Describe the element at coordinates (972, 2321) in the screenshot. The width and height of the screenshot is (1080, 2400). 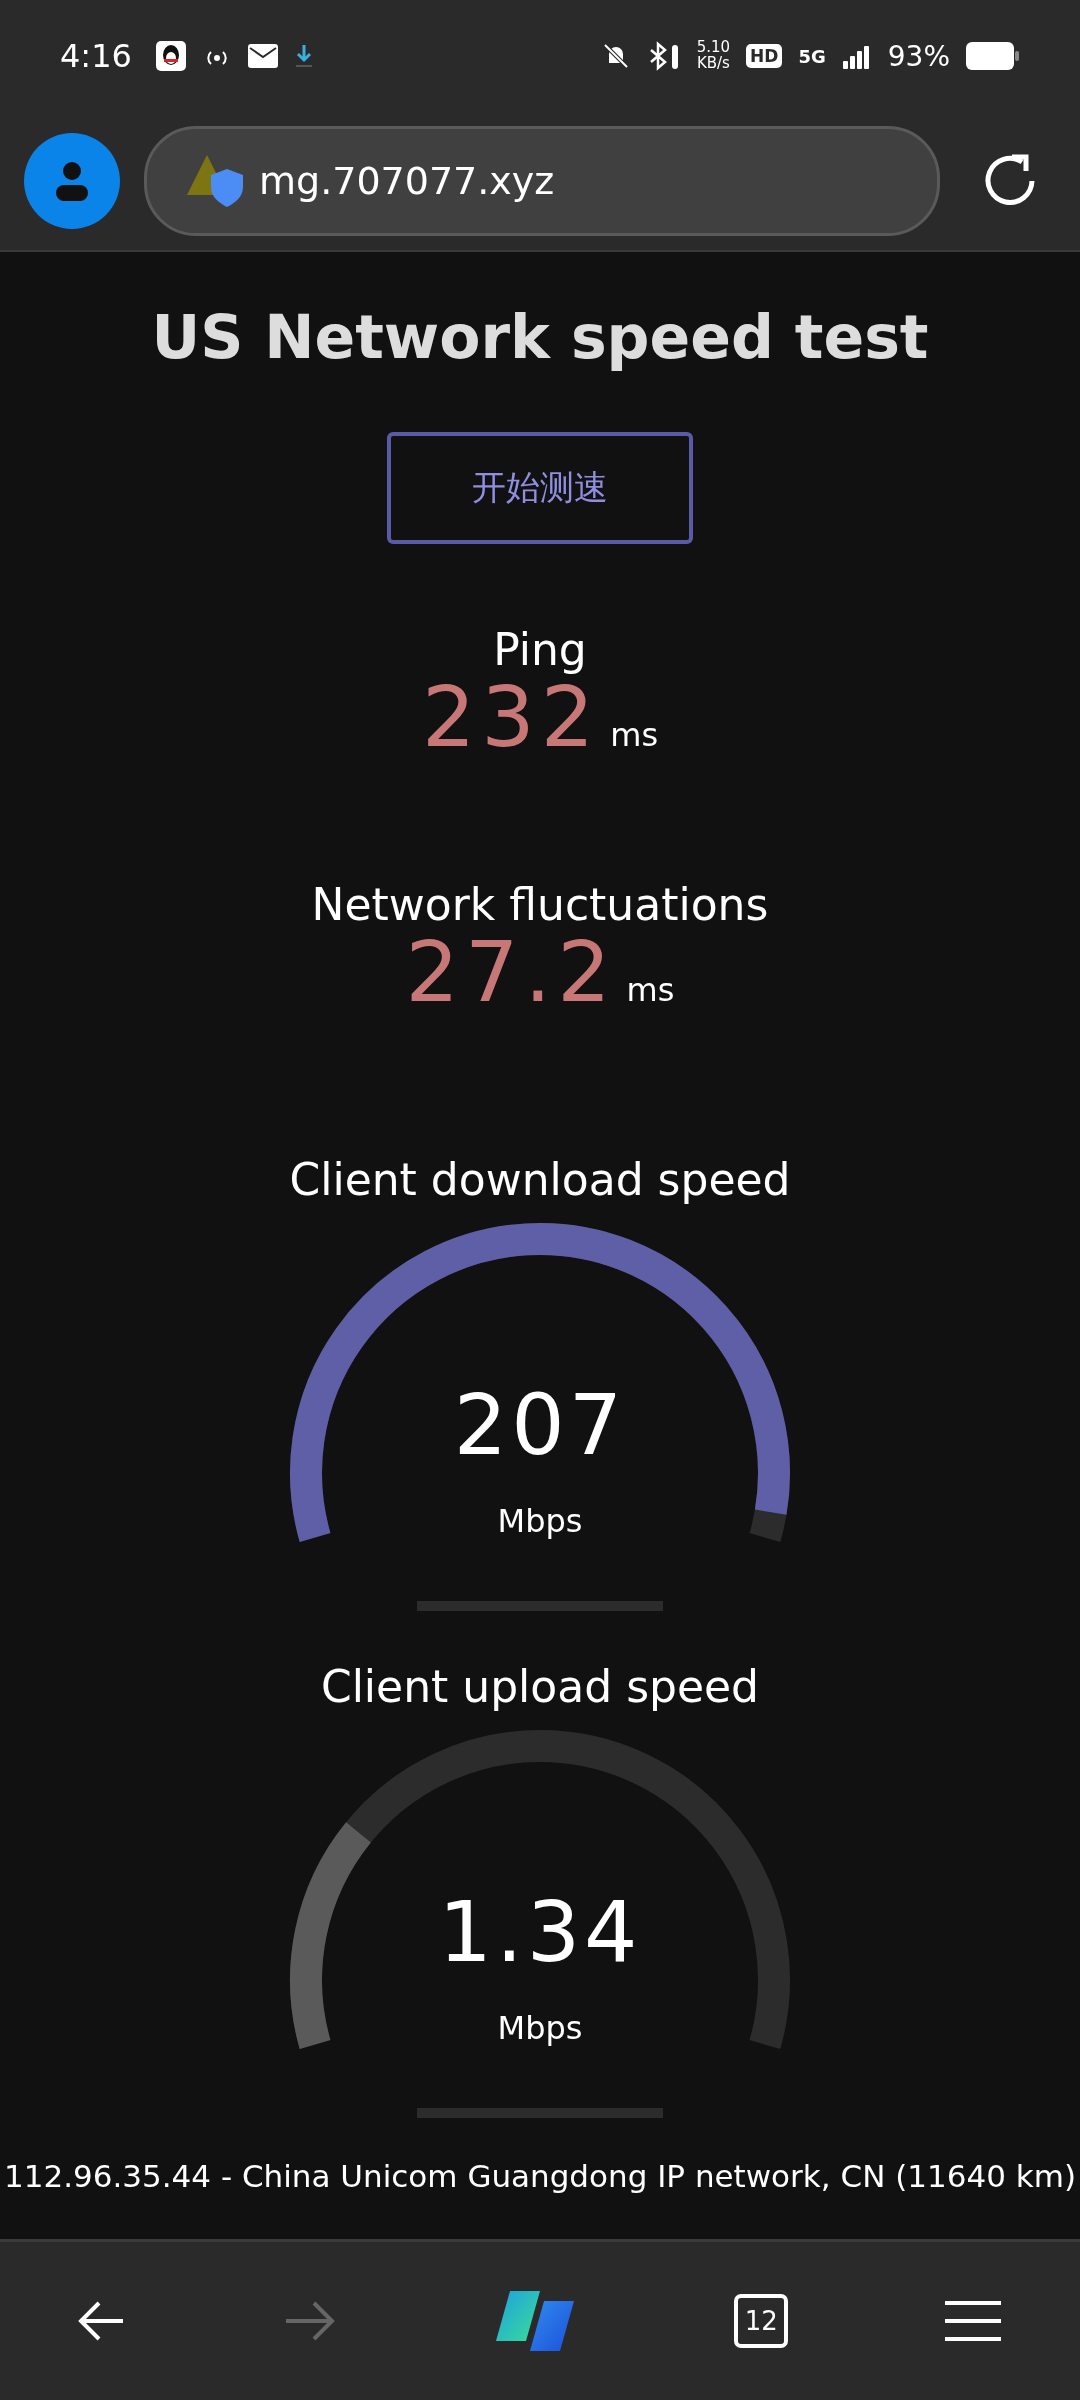
I see `menu-icon` at that location.